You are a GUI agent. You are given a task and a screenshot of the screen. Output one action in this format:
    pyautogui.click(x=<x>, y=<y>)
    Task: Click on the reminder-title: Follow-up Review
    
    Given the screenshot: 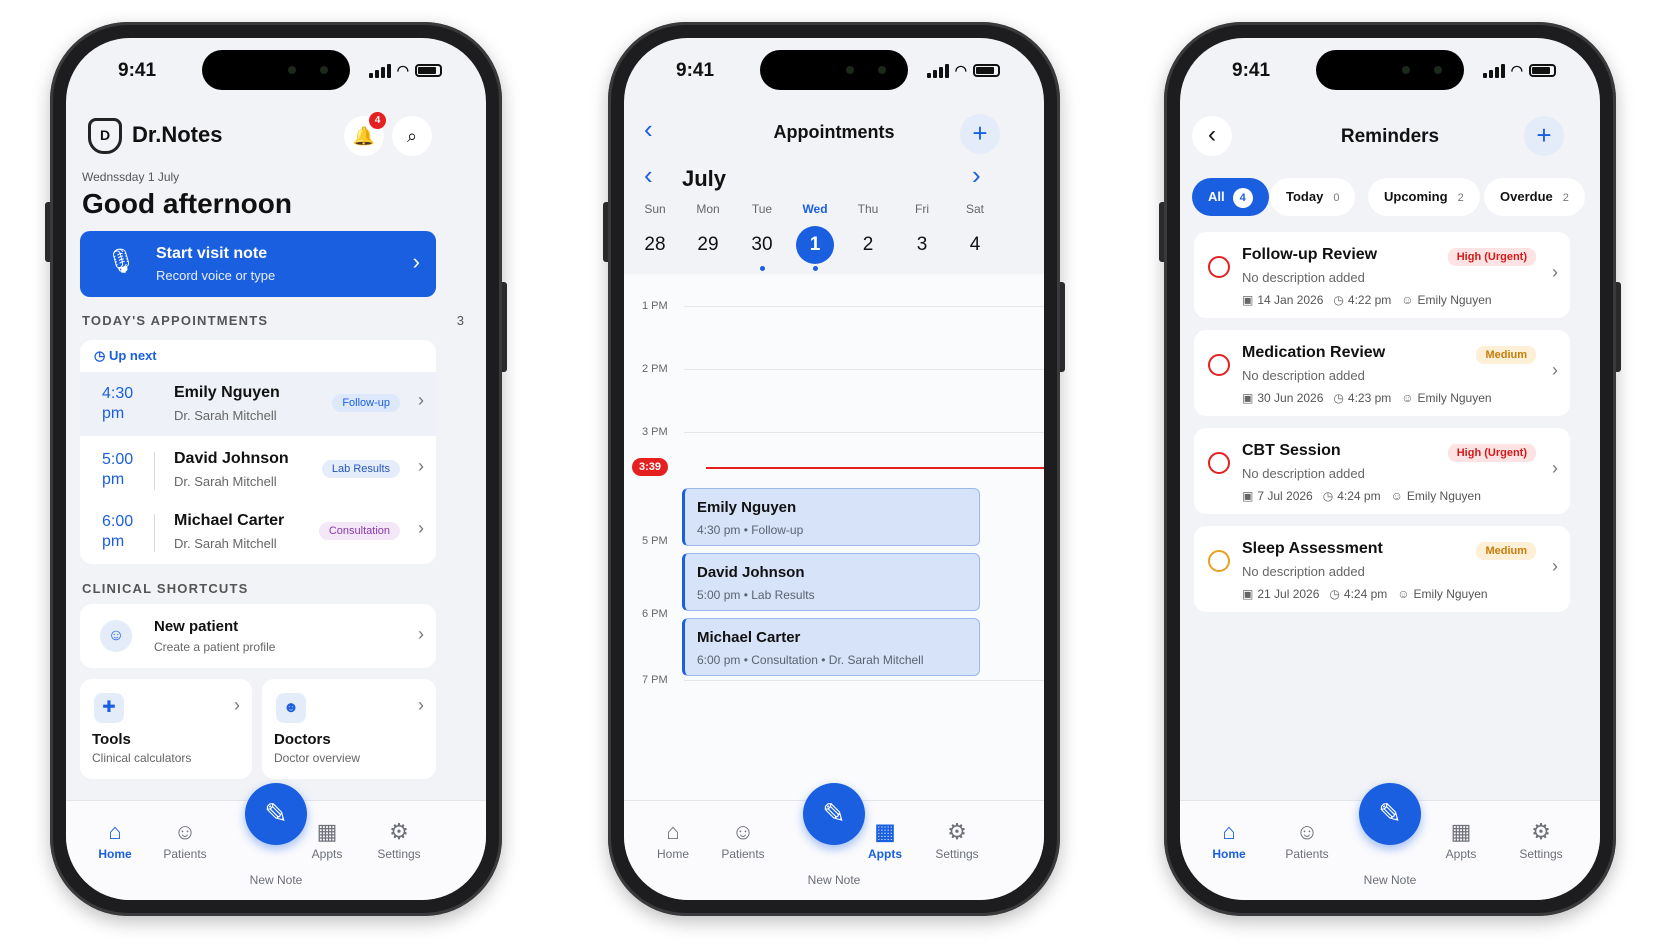 What is the action you would take?
    pyautogui.click(x=1310, y=254)
    